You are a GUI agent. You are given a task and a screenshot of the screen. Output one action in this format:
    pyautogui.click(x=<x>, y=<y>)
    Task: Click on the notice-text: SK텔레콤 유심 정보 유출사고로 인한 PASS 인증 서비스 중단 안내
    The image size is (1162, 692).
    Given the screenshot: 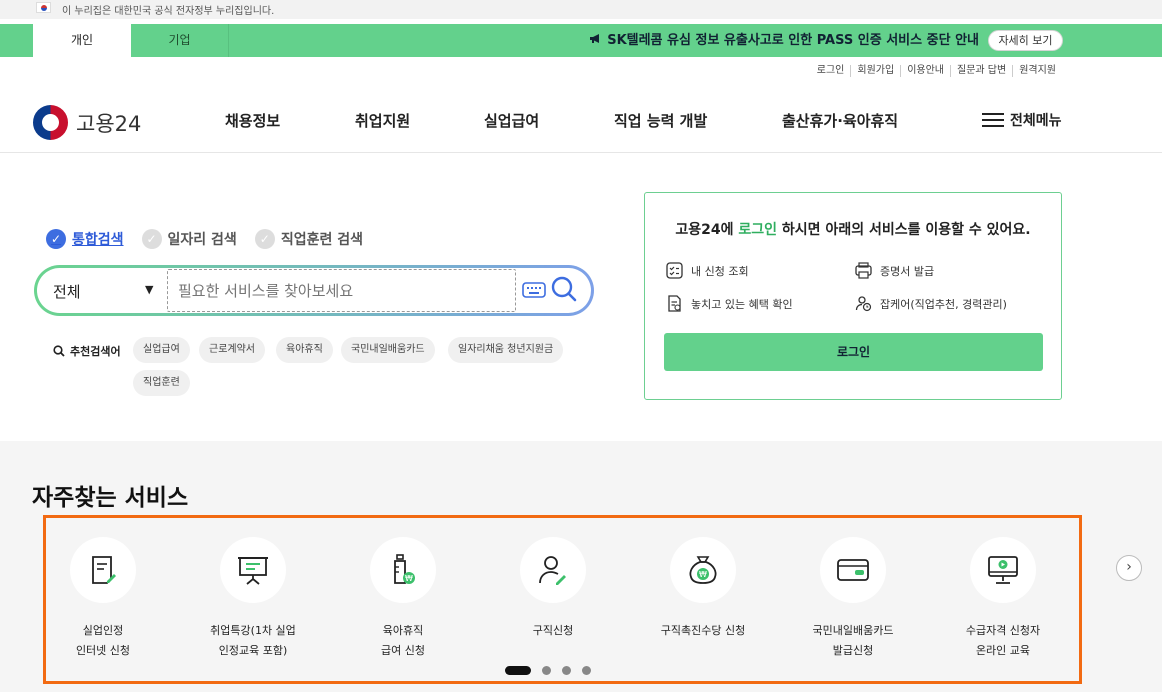 What is the action you would take?
    pyautogui.click(x=793, y=40)
    